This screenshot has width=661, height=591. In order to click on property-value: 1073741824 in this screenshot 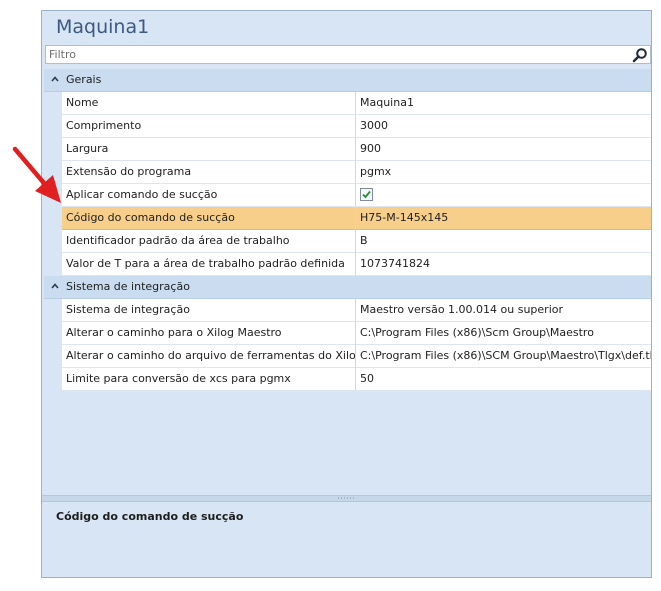, I will do `click(503, 264)`.